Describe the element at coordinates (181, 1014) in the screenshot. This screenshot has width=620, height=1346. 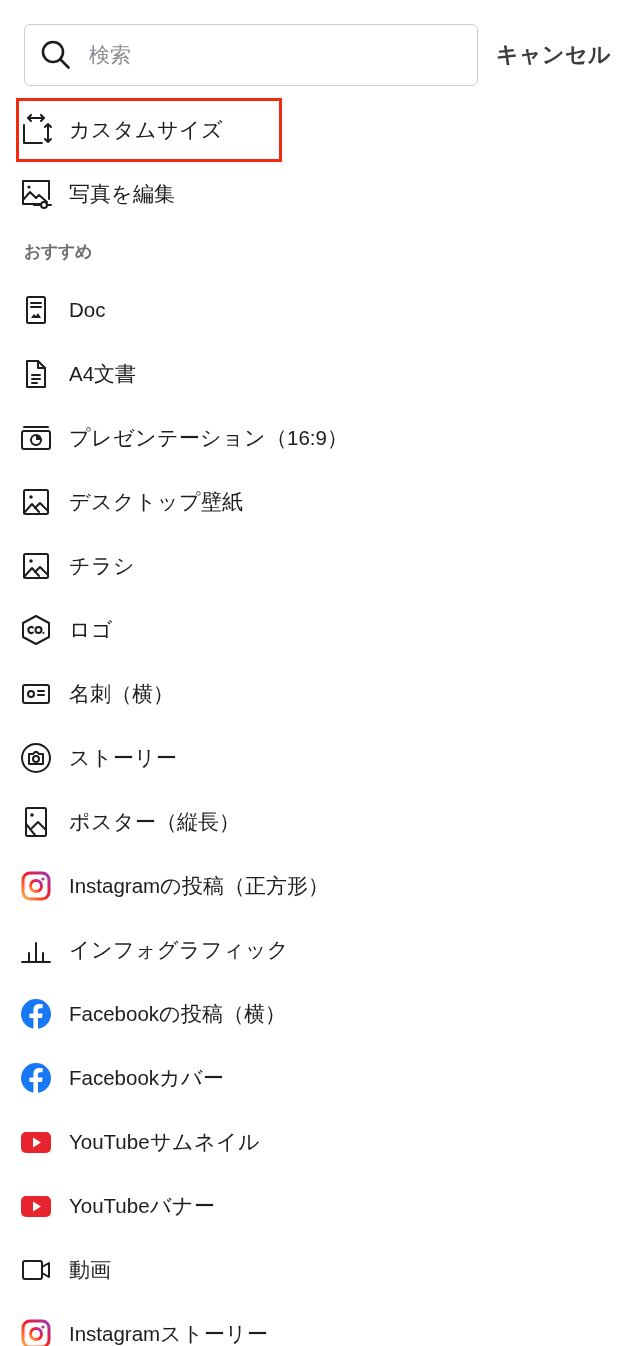
I see `menu-item: Facebookの投稿（横）` at that location.